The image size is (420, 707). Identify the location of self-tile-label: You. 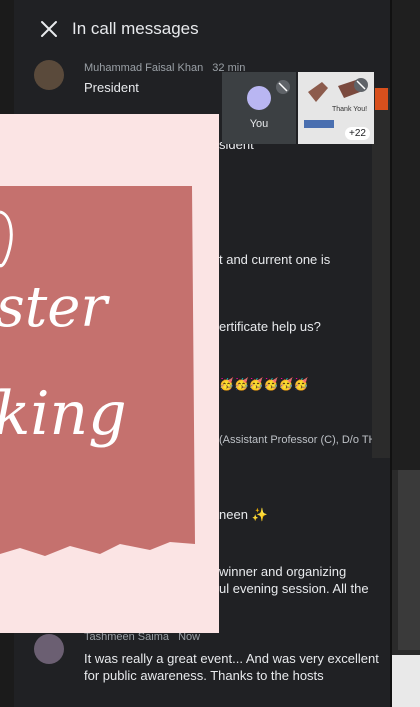
(259, 124).